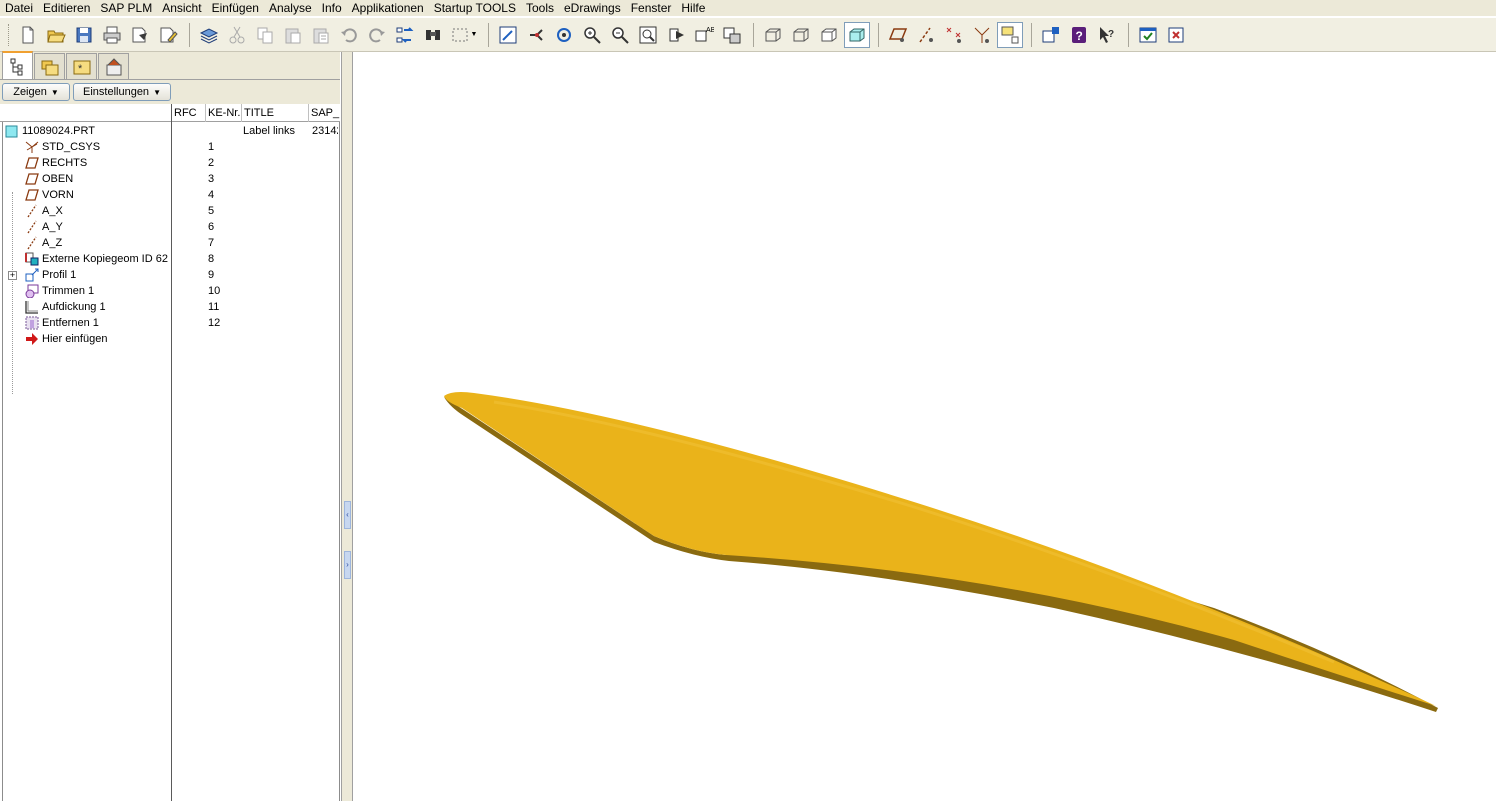 Image resolution: width=1496 pixels, height=801 pixels. I want to click on menu-datei: Datei, so click(19, 8).